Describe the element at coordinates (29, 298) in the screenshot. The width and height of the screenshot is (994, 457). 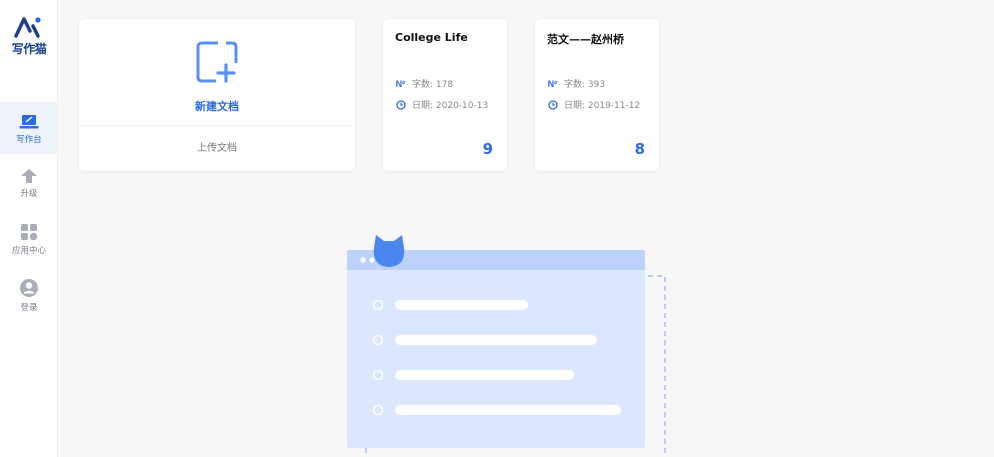
I see `sidebar-item-login: 登录` at that location.